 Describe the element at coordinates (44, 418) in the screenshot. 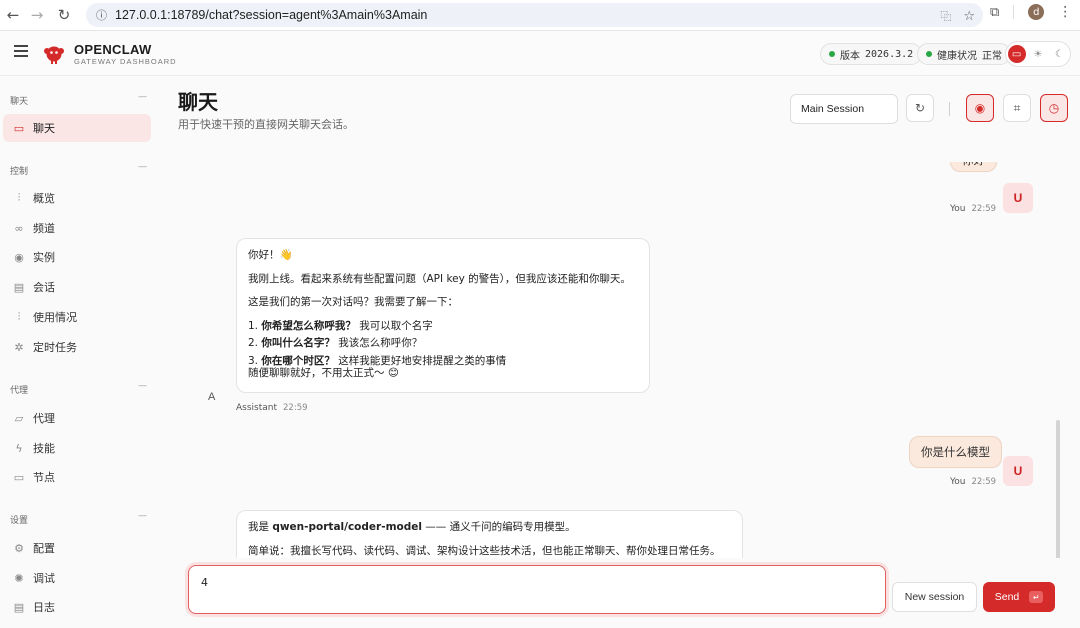

I see `sidebar-item-label: 代理` at that location.